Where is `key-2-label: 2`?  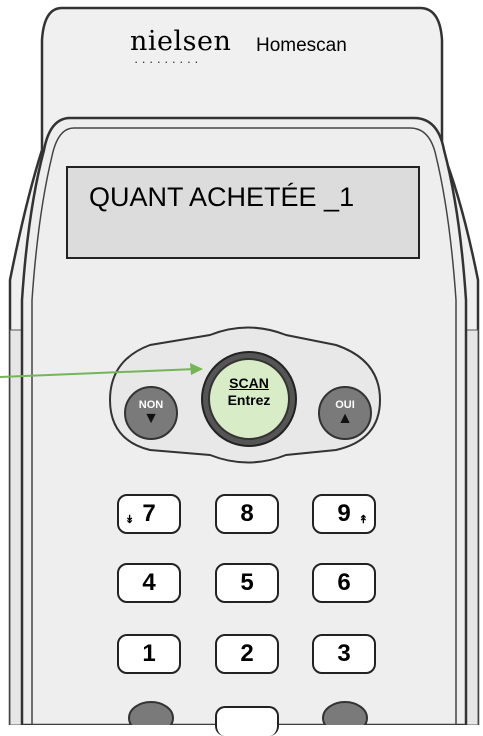 key-2-label: 2 is located at coordinates (247, 653).